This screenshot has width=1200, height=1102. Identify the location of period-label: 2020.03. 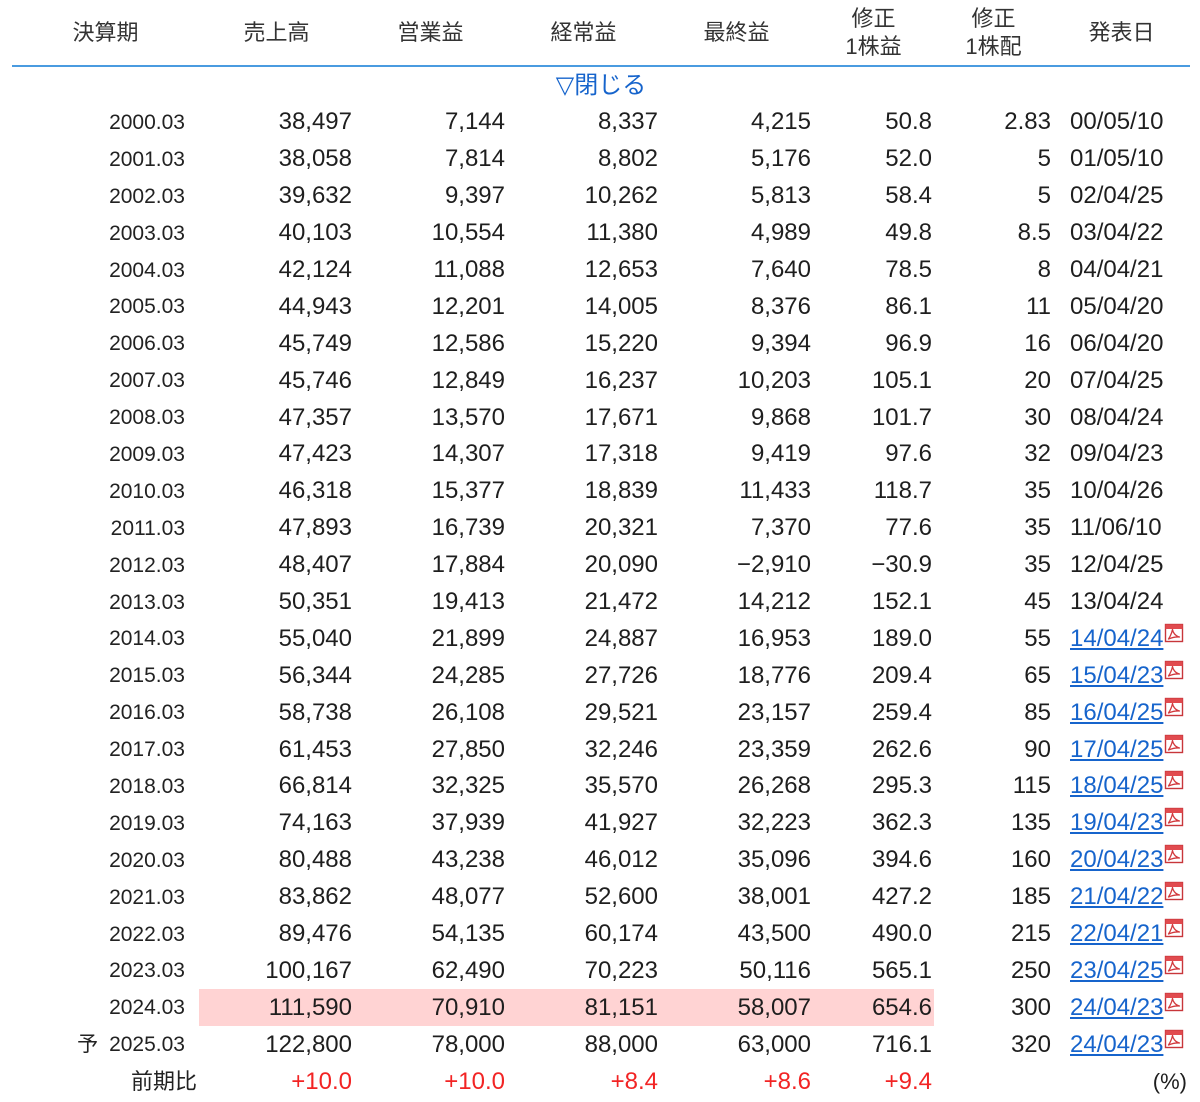
(147, 860).